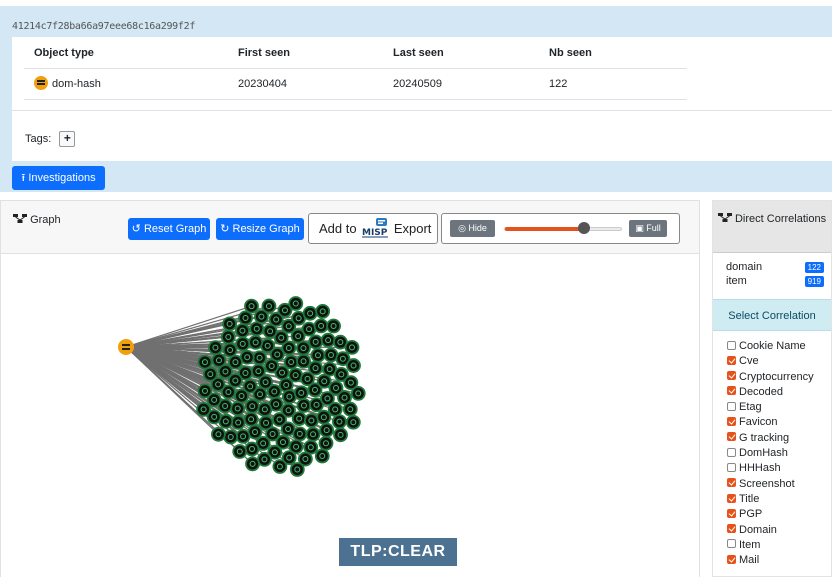  I want to click on graph-node-dom-hash, so click(126, 347).